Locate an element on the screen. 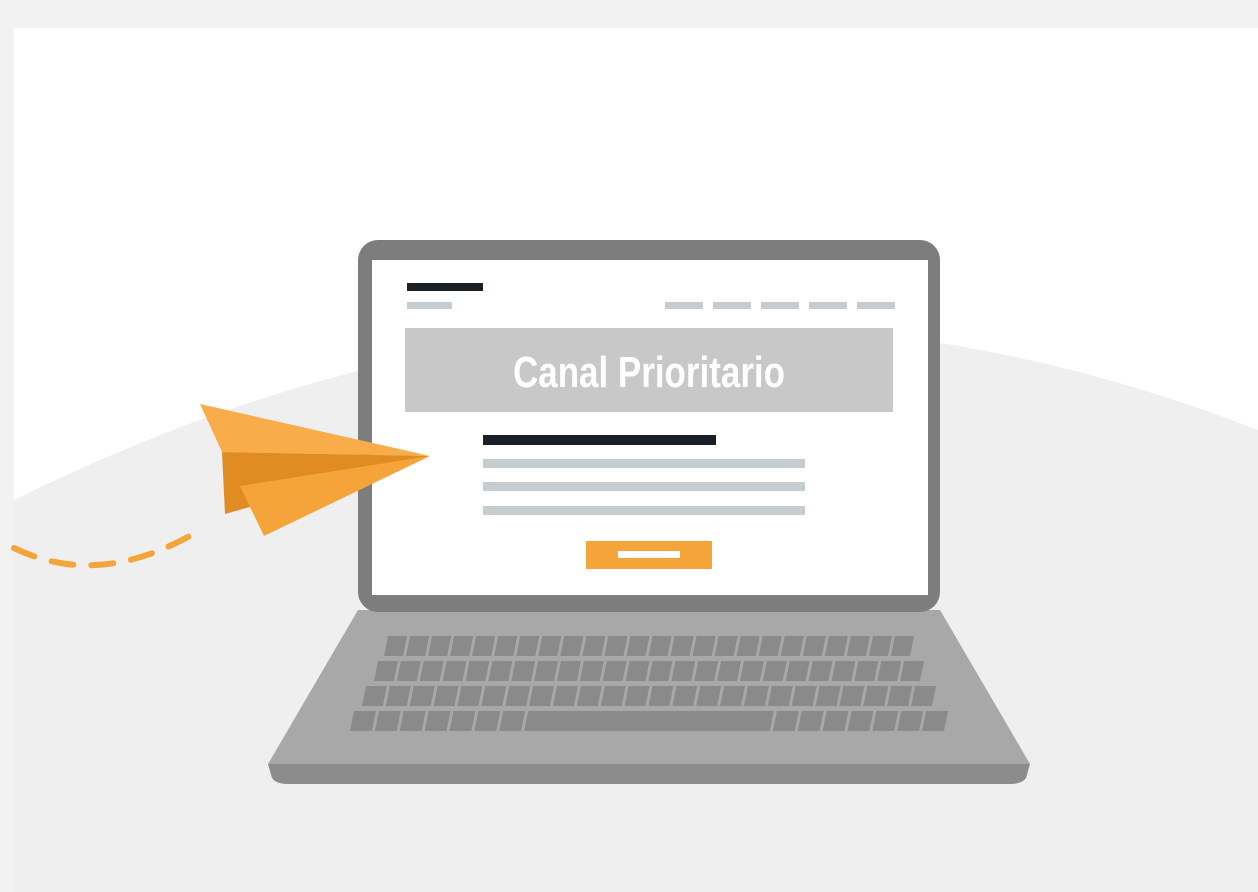 This screenshot has width=1258, height=892. banner-title: Canal Prioritario is located at coordinates (649, 372).